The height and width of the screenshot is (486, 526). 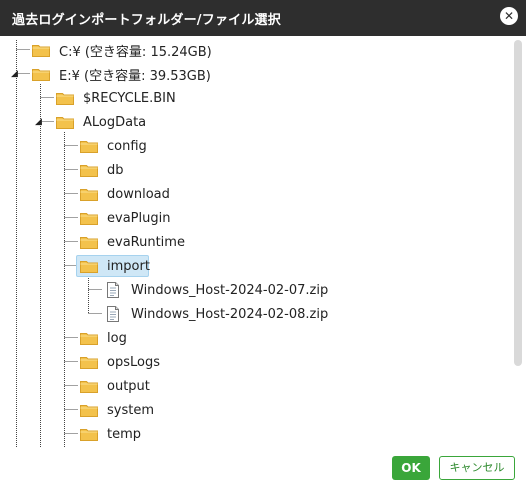 I want to click on tree-node-drive-e: E:¥ (空き容量: 39.53GB), so click(x=123, y=74).